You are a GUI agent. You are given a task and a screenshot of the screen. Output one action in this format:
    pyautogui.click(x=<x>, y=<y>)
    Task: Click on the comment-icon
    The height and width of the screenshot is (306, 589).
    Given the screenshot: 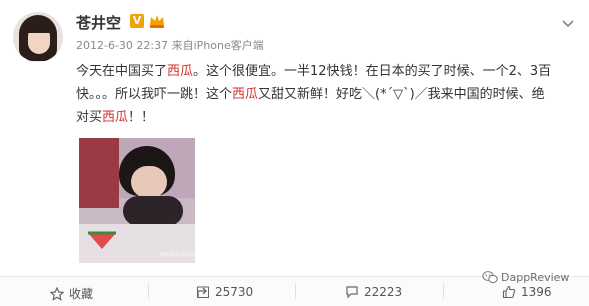 What is the action you would take?
    pyautogui.click(x=352, y=292)
    